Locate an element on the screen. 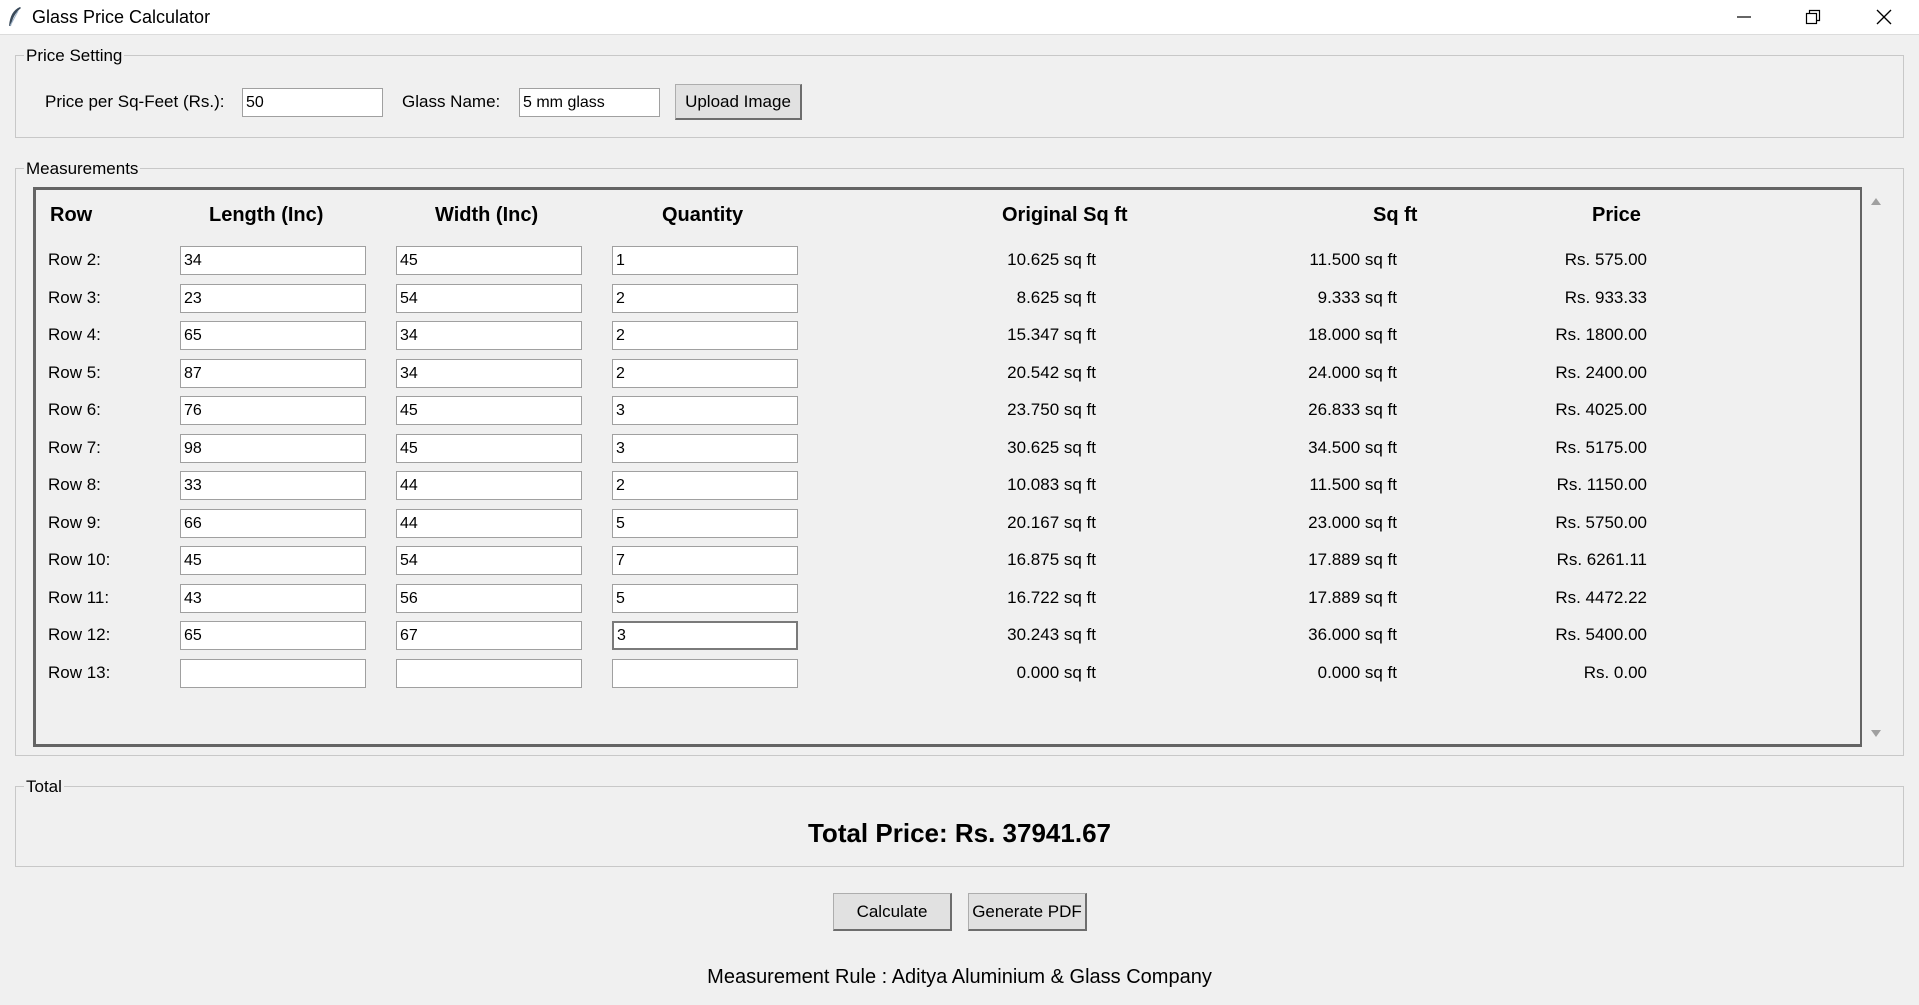 This screenshot has height=1005, width=1919. generate-pdf-button: Generate PDF is located at coordinates (1027, 912).